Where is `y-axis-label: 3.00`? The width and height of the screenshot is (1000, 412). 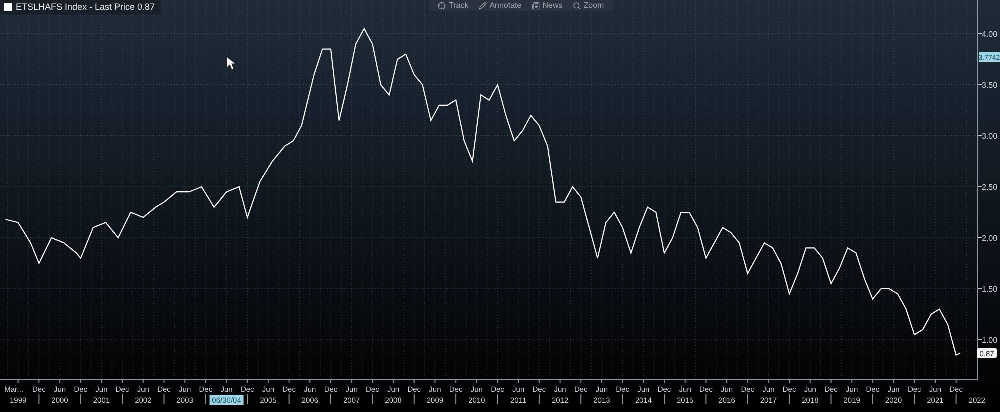
y-axis-label: 3.00 is located at coordinates (990, 136).